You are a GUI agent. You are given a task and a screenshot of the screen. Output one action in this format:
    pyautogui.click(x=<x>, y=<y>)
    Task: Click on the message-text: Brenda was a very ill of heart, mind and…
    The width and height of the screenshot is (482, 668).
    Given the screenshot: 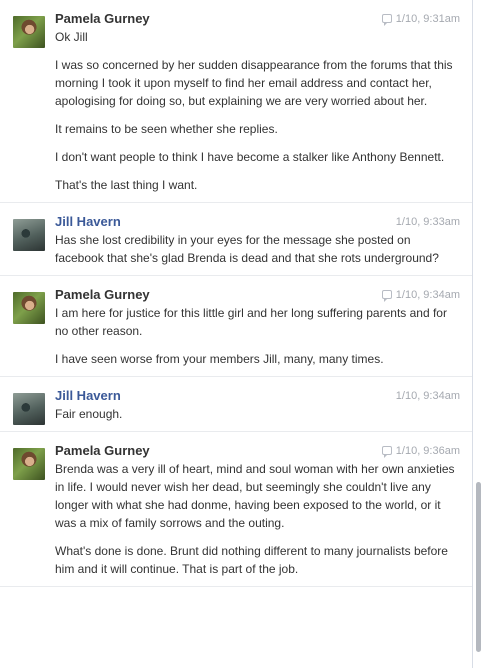 What is the action you would take?
    pyautogui.click(x=255, y=496)
    